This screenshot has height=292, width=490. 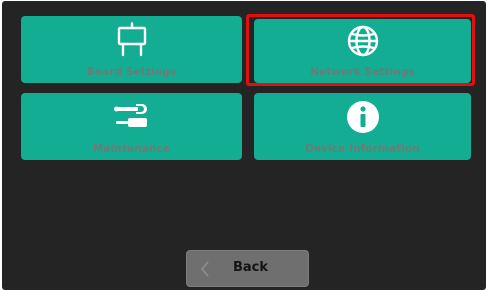 What do you see at coordinates (251, 267) in the screenshot?
I see `back-label: Back` at bounding box center [251, 267].